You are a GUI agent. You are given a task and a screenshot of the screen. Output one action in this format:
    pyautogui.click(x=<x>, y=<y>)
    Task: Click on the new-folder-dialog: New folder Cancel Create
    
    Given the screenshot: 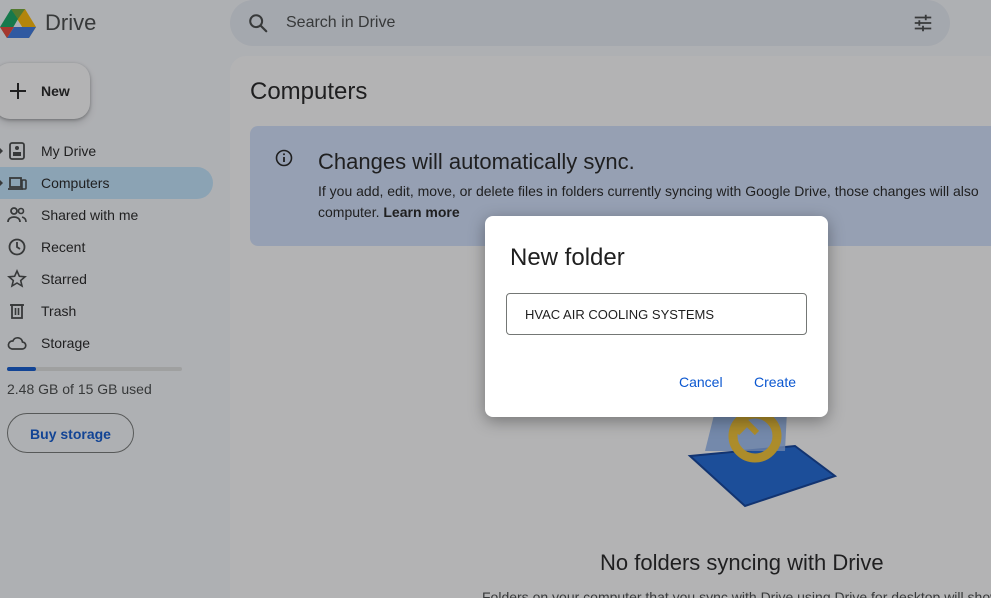 What is the action you would take?
    pyautogui.click(x=656, y=316)
    